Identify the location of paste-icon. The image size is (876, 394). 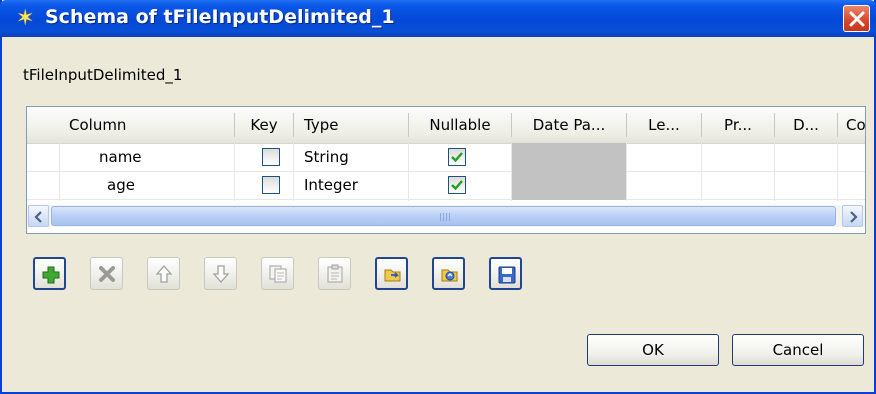
(335, 273).